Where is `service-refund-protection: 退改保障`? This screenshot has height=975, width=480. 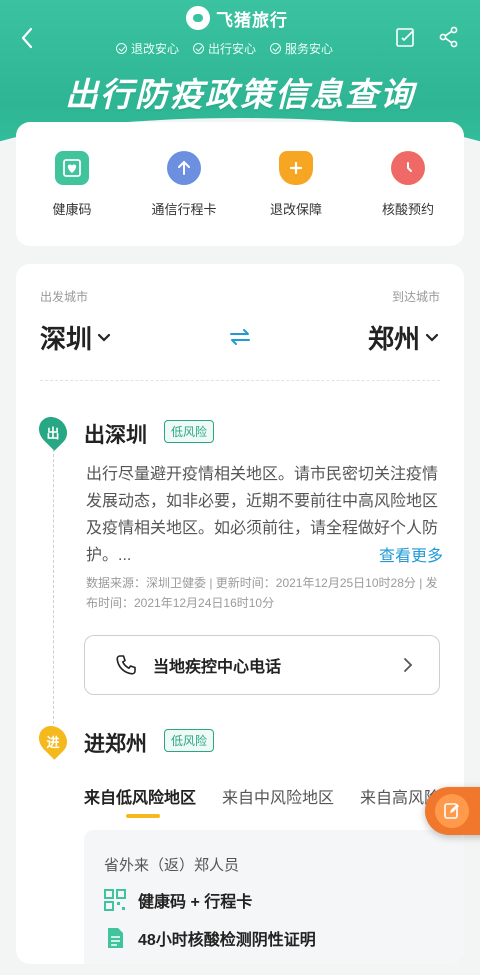 service-refund-protection: 退改保障 is located at coordinates (296, 184).